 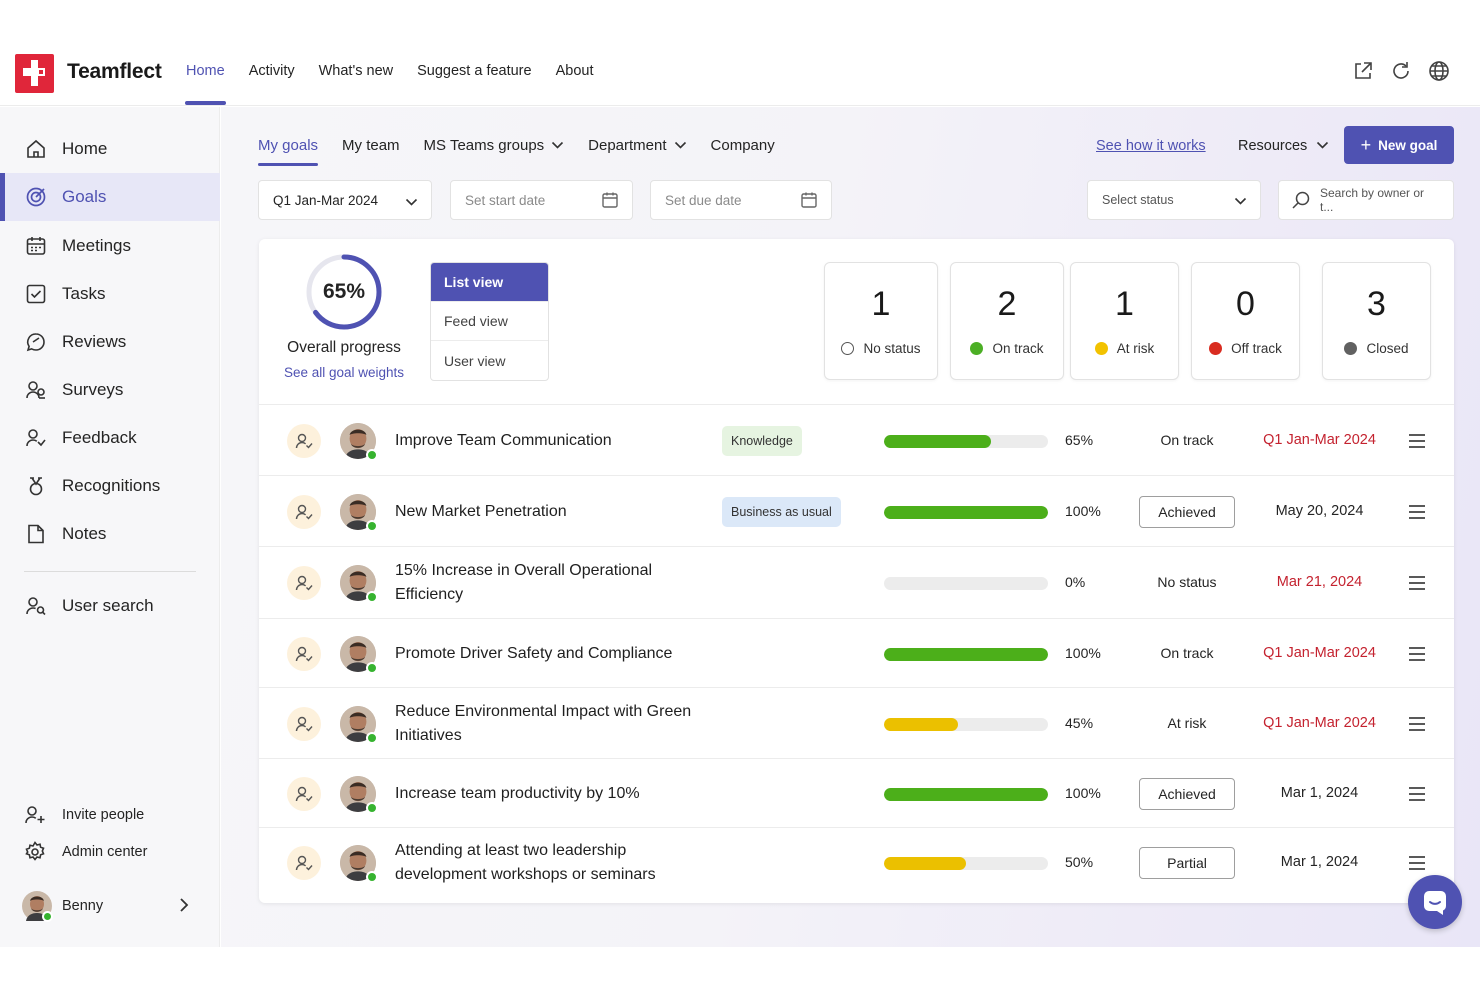 I want to click on on-track-dot, so click(x=977, y=348).